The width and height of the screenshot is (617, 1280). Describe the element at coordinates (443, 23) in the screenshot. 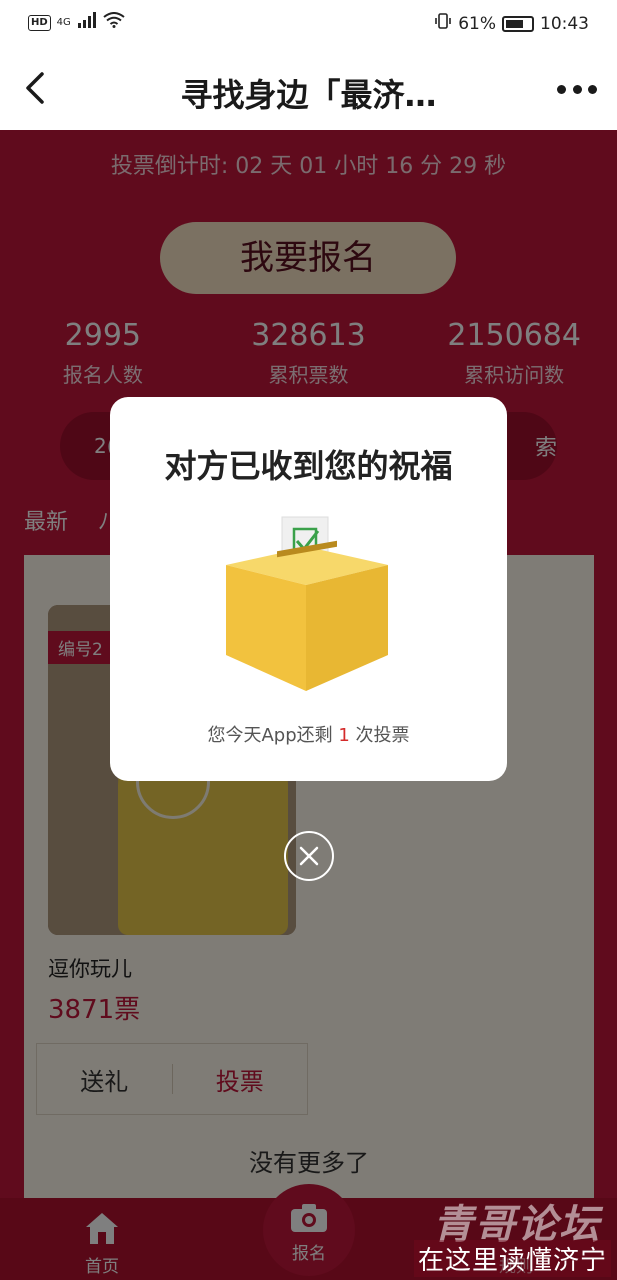

I see `vibrate-icon` at that location.